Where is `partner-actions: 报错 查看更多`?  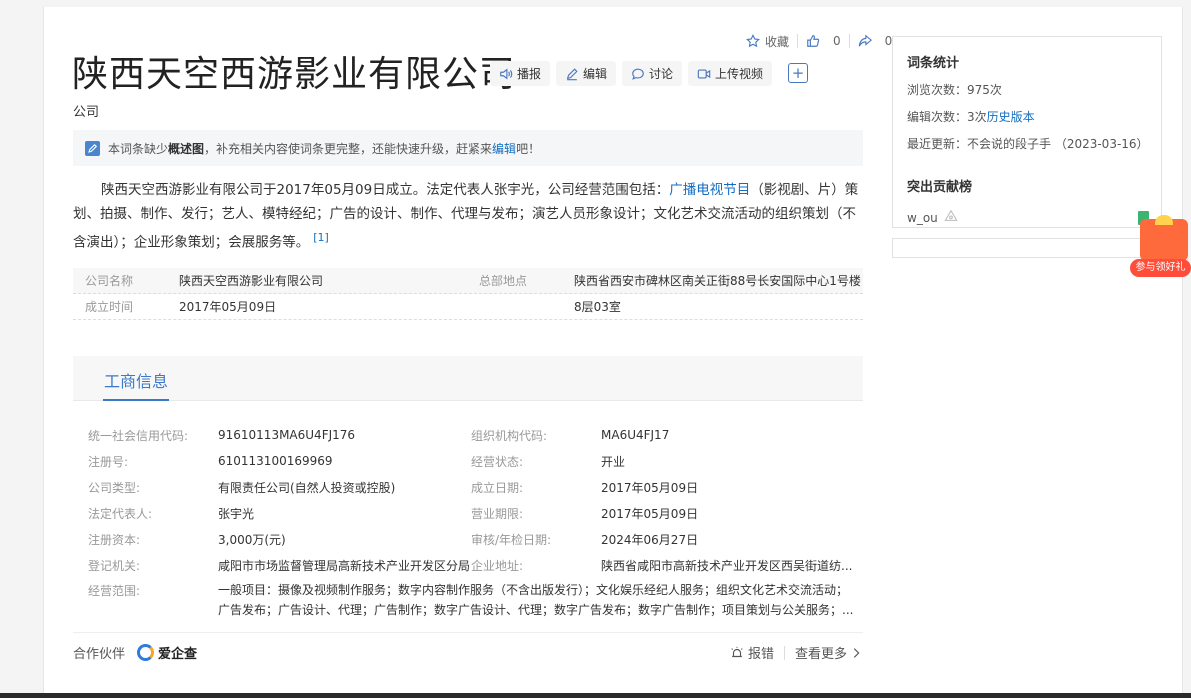 partner-actions: 报错 查看更多 is located at coordinates (796, 652).